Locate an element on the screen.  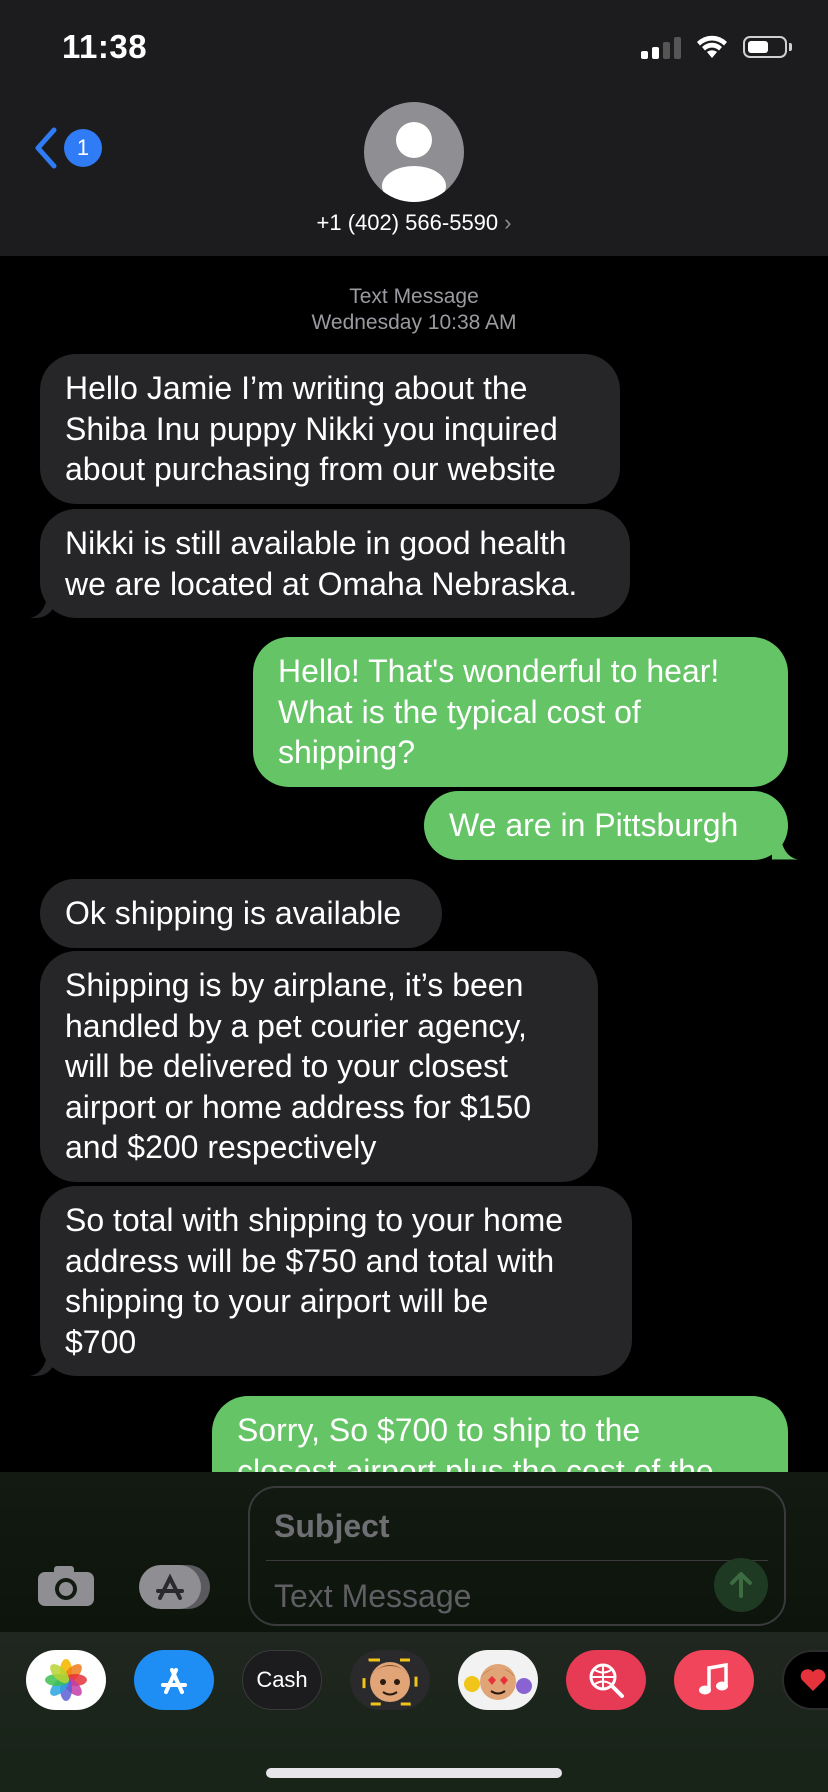
chevron-left-icon is located at coordinates (46, 148).